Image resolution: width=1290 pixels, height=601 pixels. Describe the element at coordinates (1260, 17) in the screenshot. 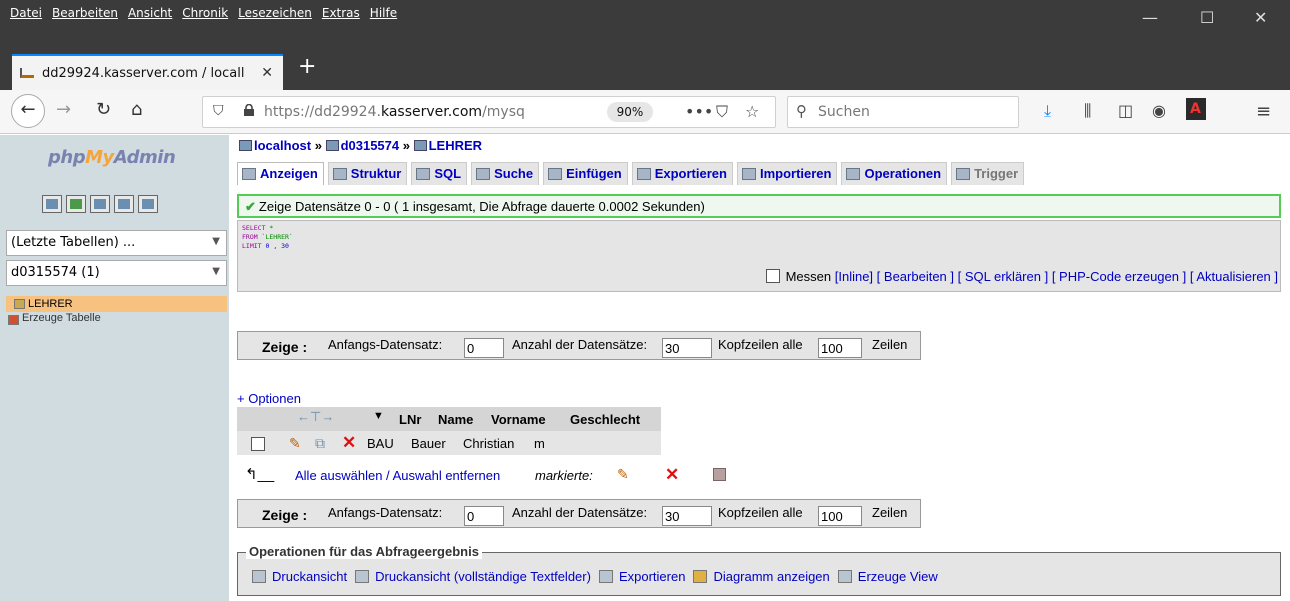

I see `close-window-icon: ✕` at that location.